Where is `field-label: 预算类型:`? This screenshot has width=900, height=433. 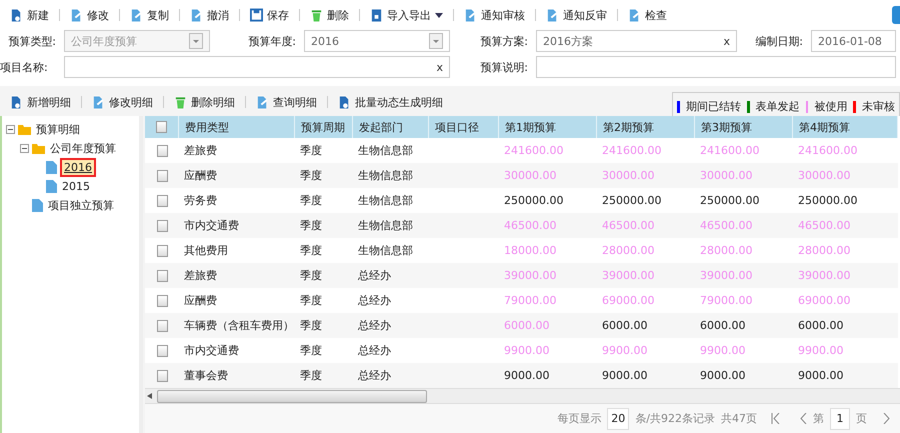 field-label: 预算类型: is located at coordinates (32, 41).